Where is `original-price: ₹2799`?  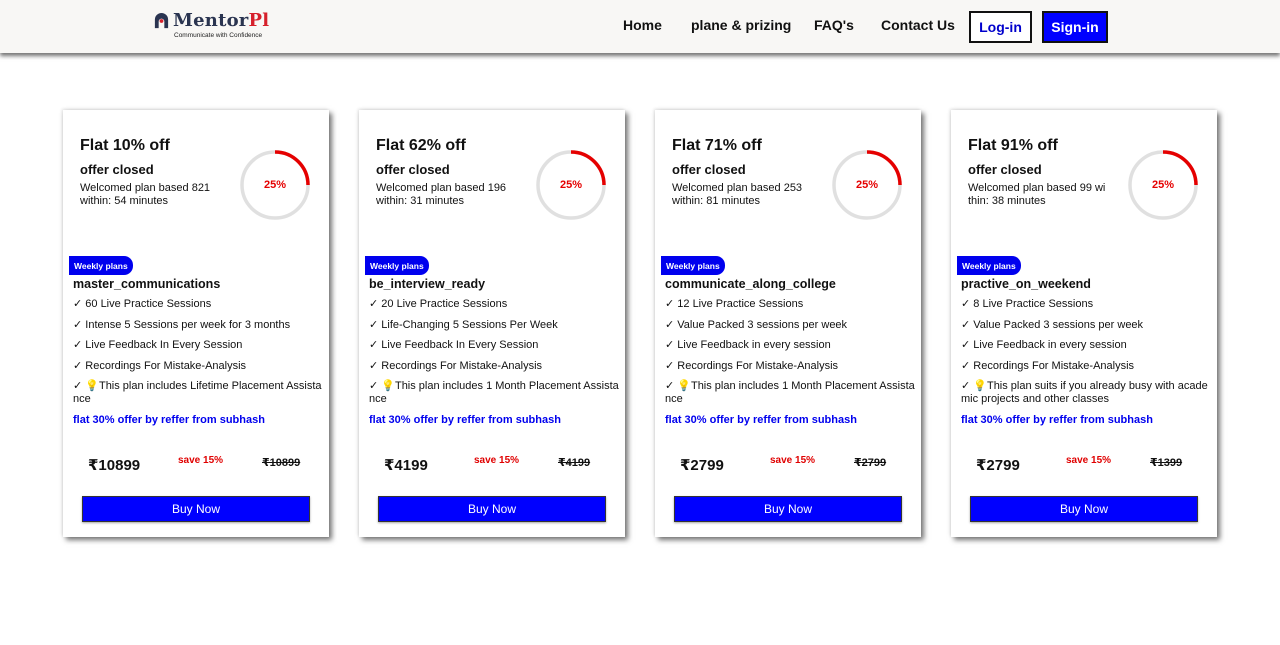 original-price: ₹2799 is located at coordinates (870, 463).